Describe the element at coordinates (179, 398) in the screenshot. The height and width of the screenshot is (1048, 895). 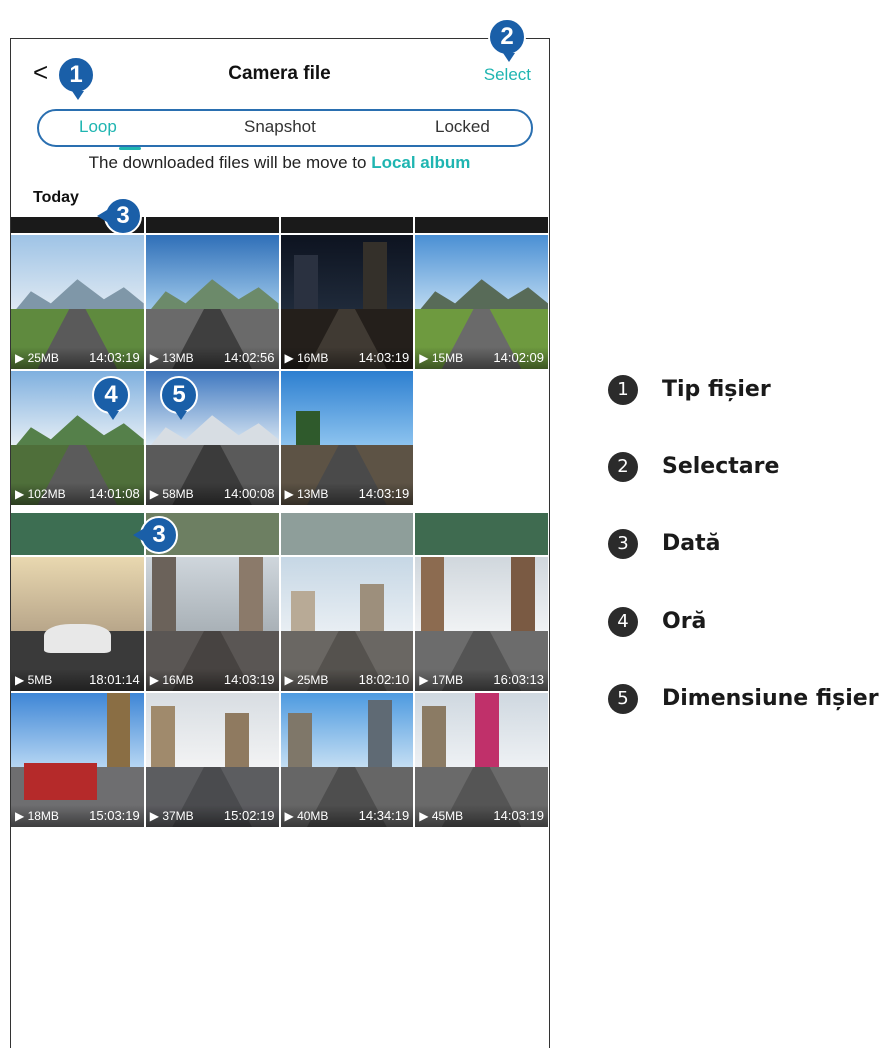
I see `callout-badge-5-size: 5` at that location.